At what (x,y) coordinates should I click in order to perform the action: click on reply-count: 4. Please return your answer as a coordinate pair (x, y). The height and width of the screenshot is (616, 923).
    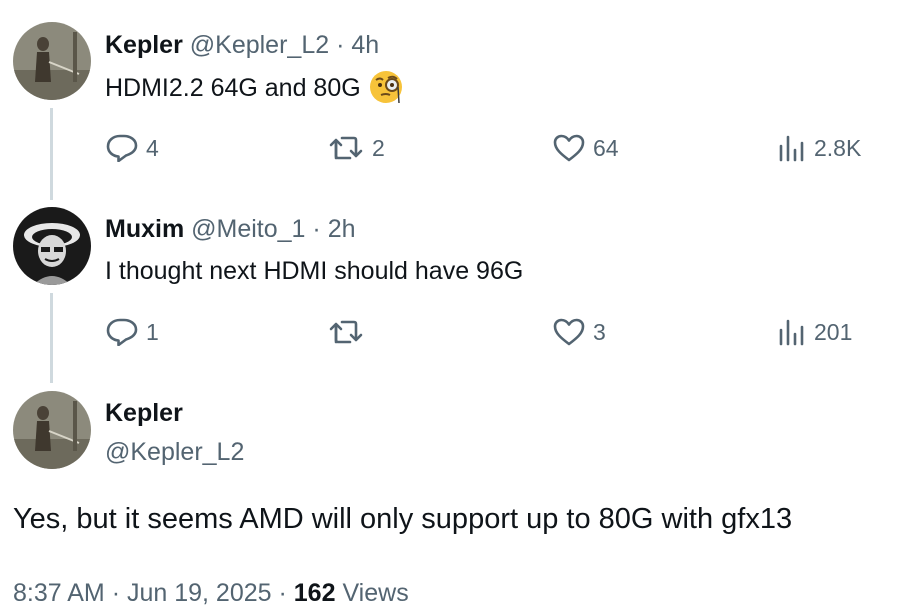
    Looking at the image, I should click on (152, 148).